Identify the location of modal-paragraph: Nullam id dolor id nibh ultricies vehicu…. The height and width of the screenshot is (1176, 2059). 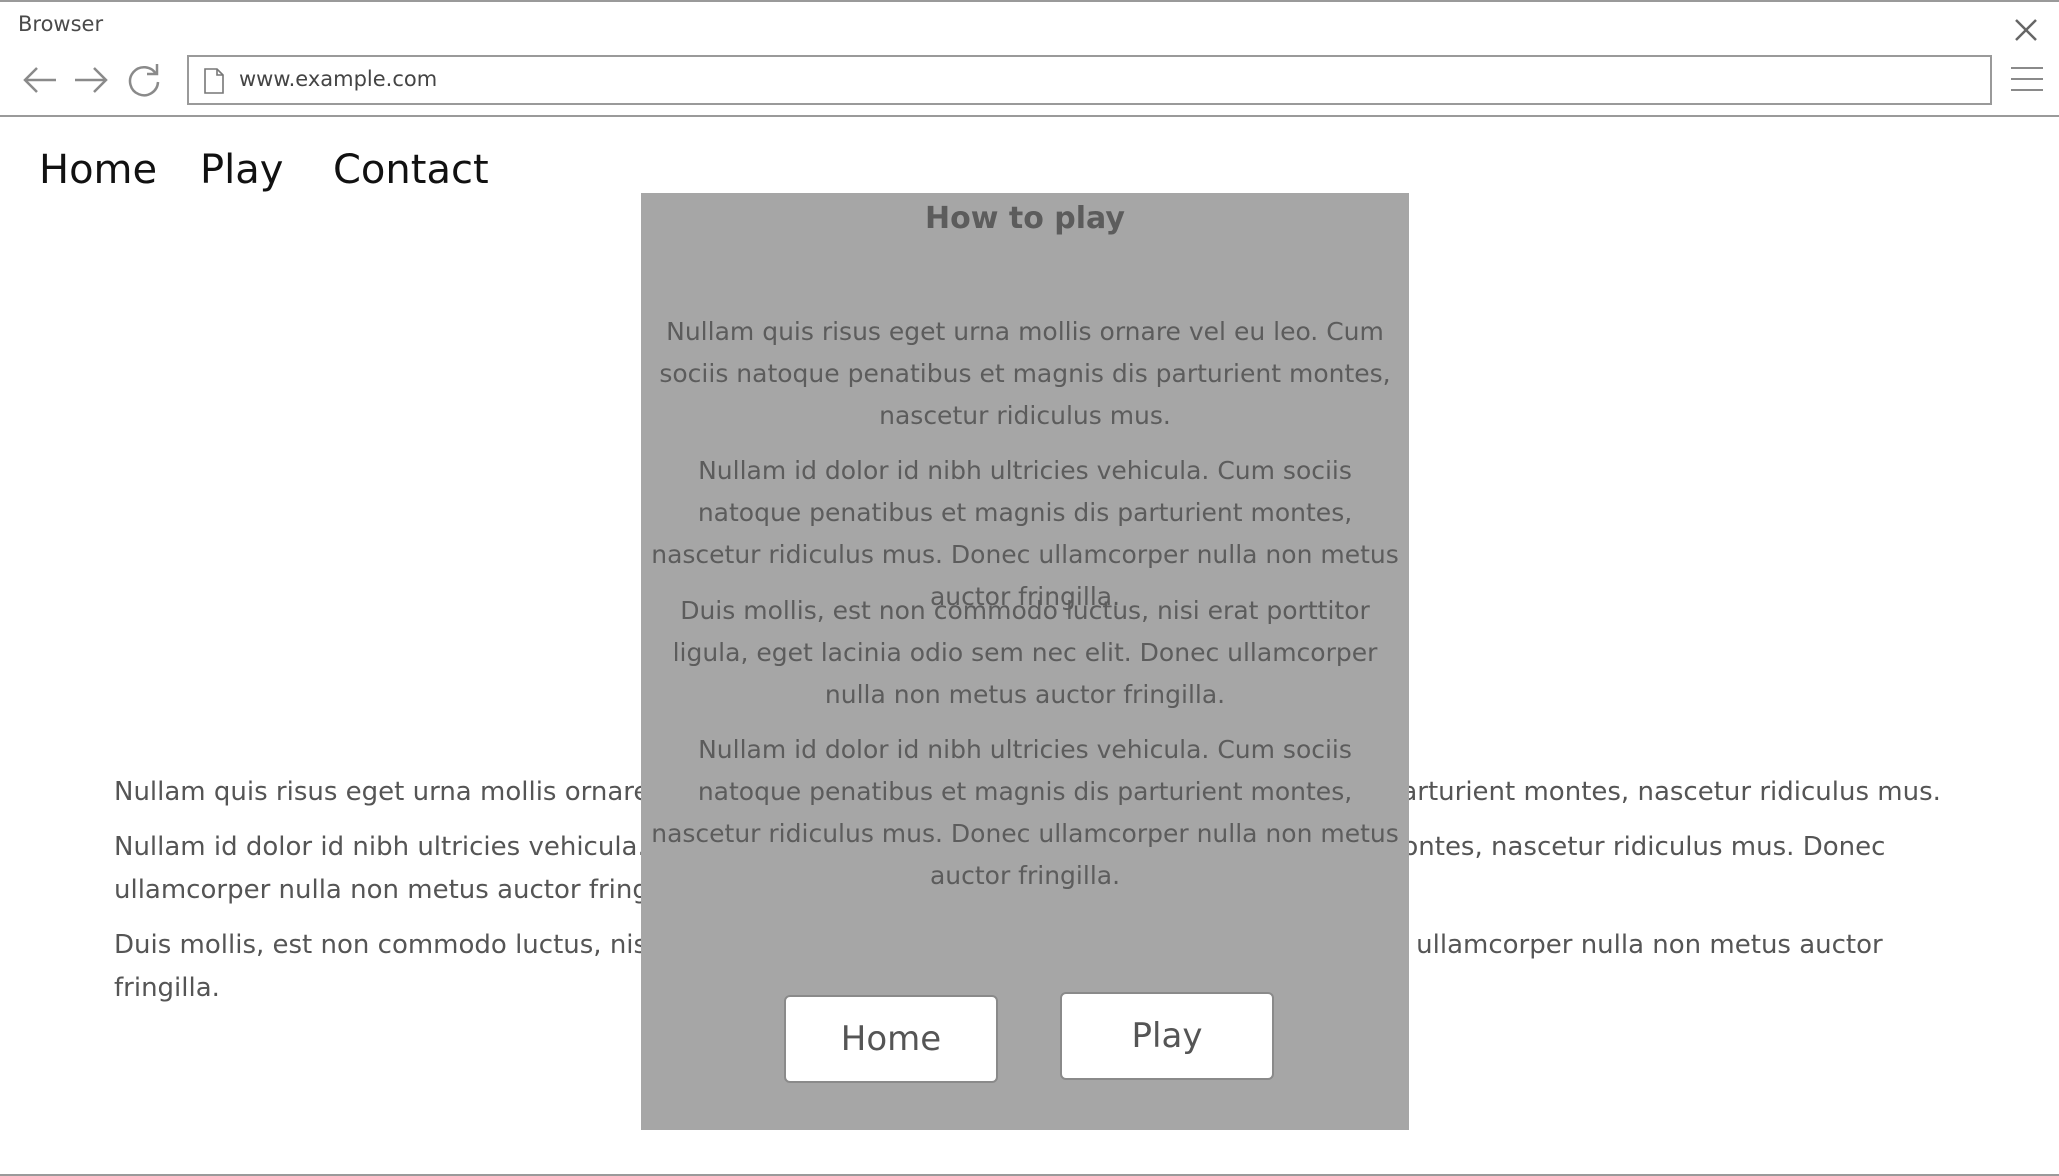
(1025, 812).